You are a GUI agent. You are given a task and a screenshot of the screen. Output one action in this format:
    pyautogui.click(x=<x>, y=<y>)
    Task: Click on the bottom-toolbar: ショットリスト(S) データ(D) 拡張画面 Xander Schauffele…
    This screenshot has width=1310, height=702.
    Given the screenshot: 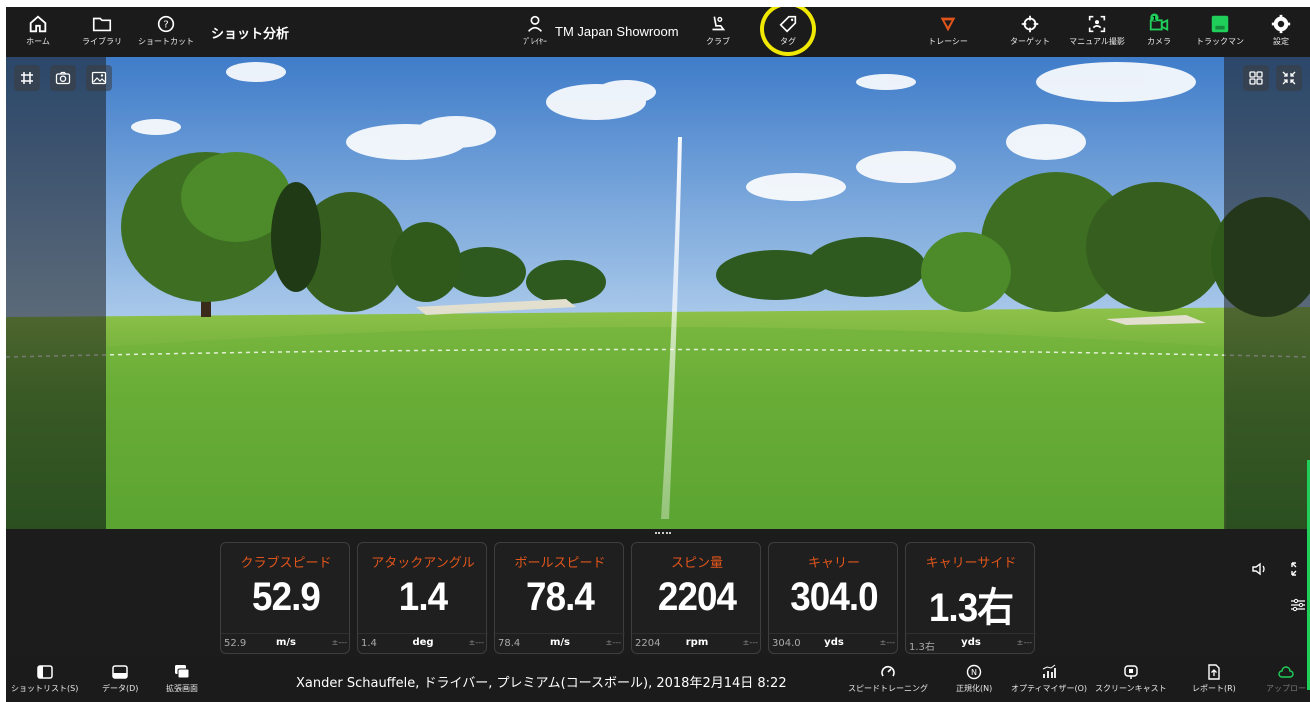 What is the action you would take?
    pyautogui.click(x=658, y=679)
    